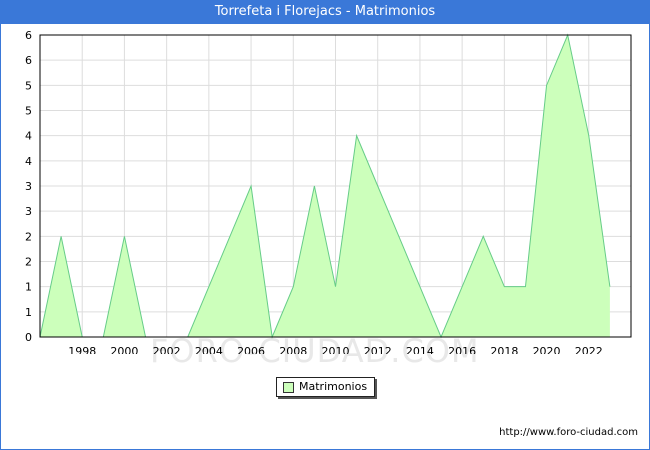 The image size is (650, 450). I want to click on x-tick-label: 2004, so click(209, 349).